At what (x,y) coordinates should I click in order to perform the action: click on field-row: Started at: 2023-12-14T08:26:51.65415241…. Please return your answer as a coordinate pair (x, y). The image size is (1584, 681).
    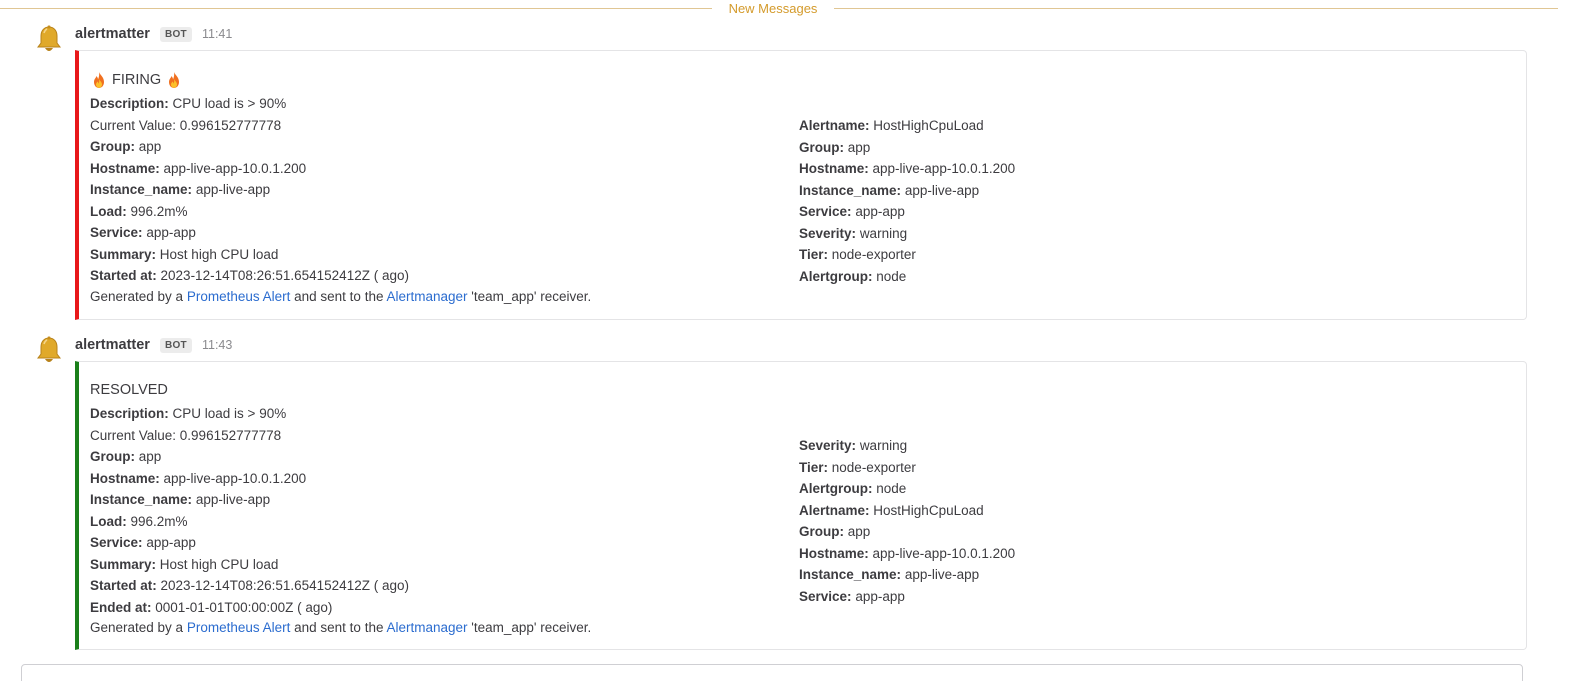
    Looking at the image, I should click on (249, 276).